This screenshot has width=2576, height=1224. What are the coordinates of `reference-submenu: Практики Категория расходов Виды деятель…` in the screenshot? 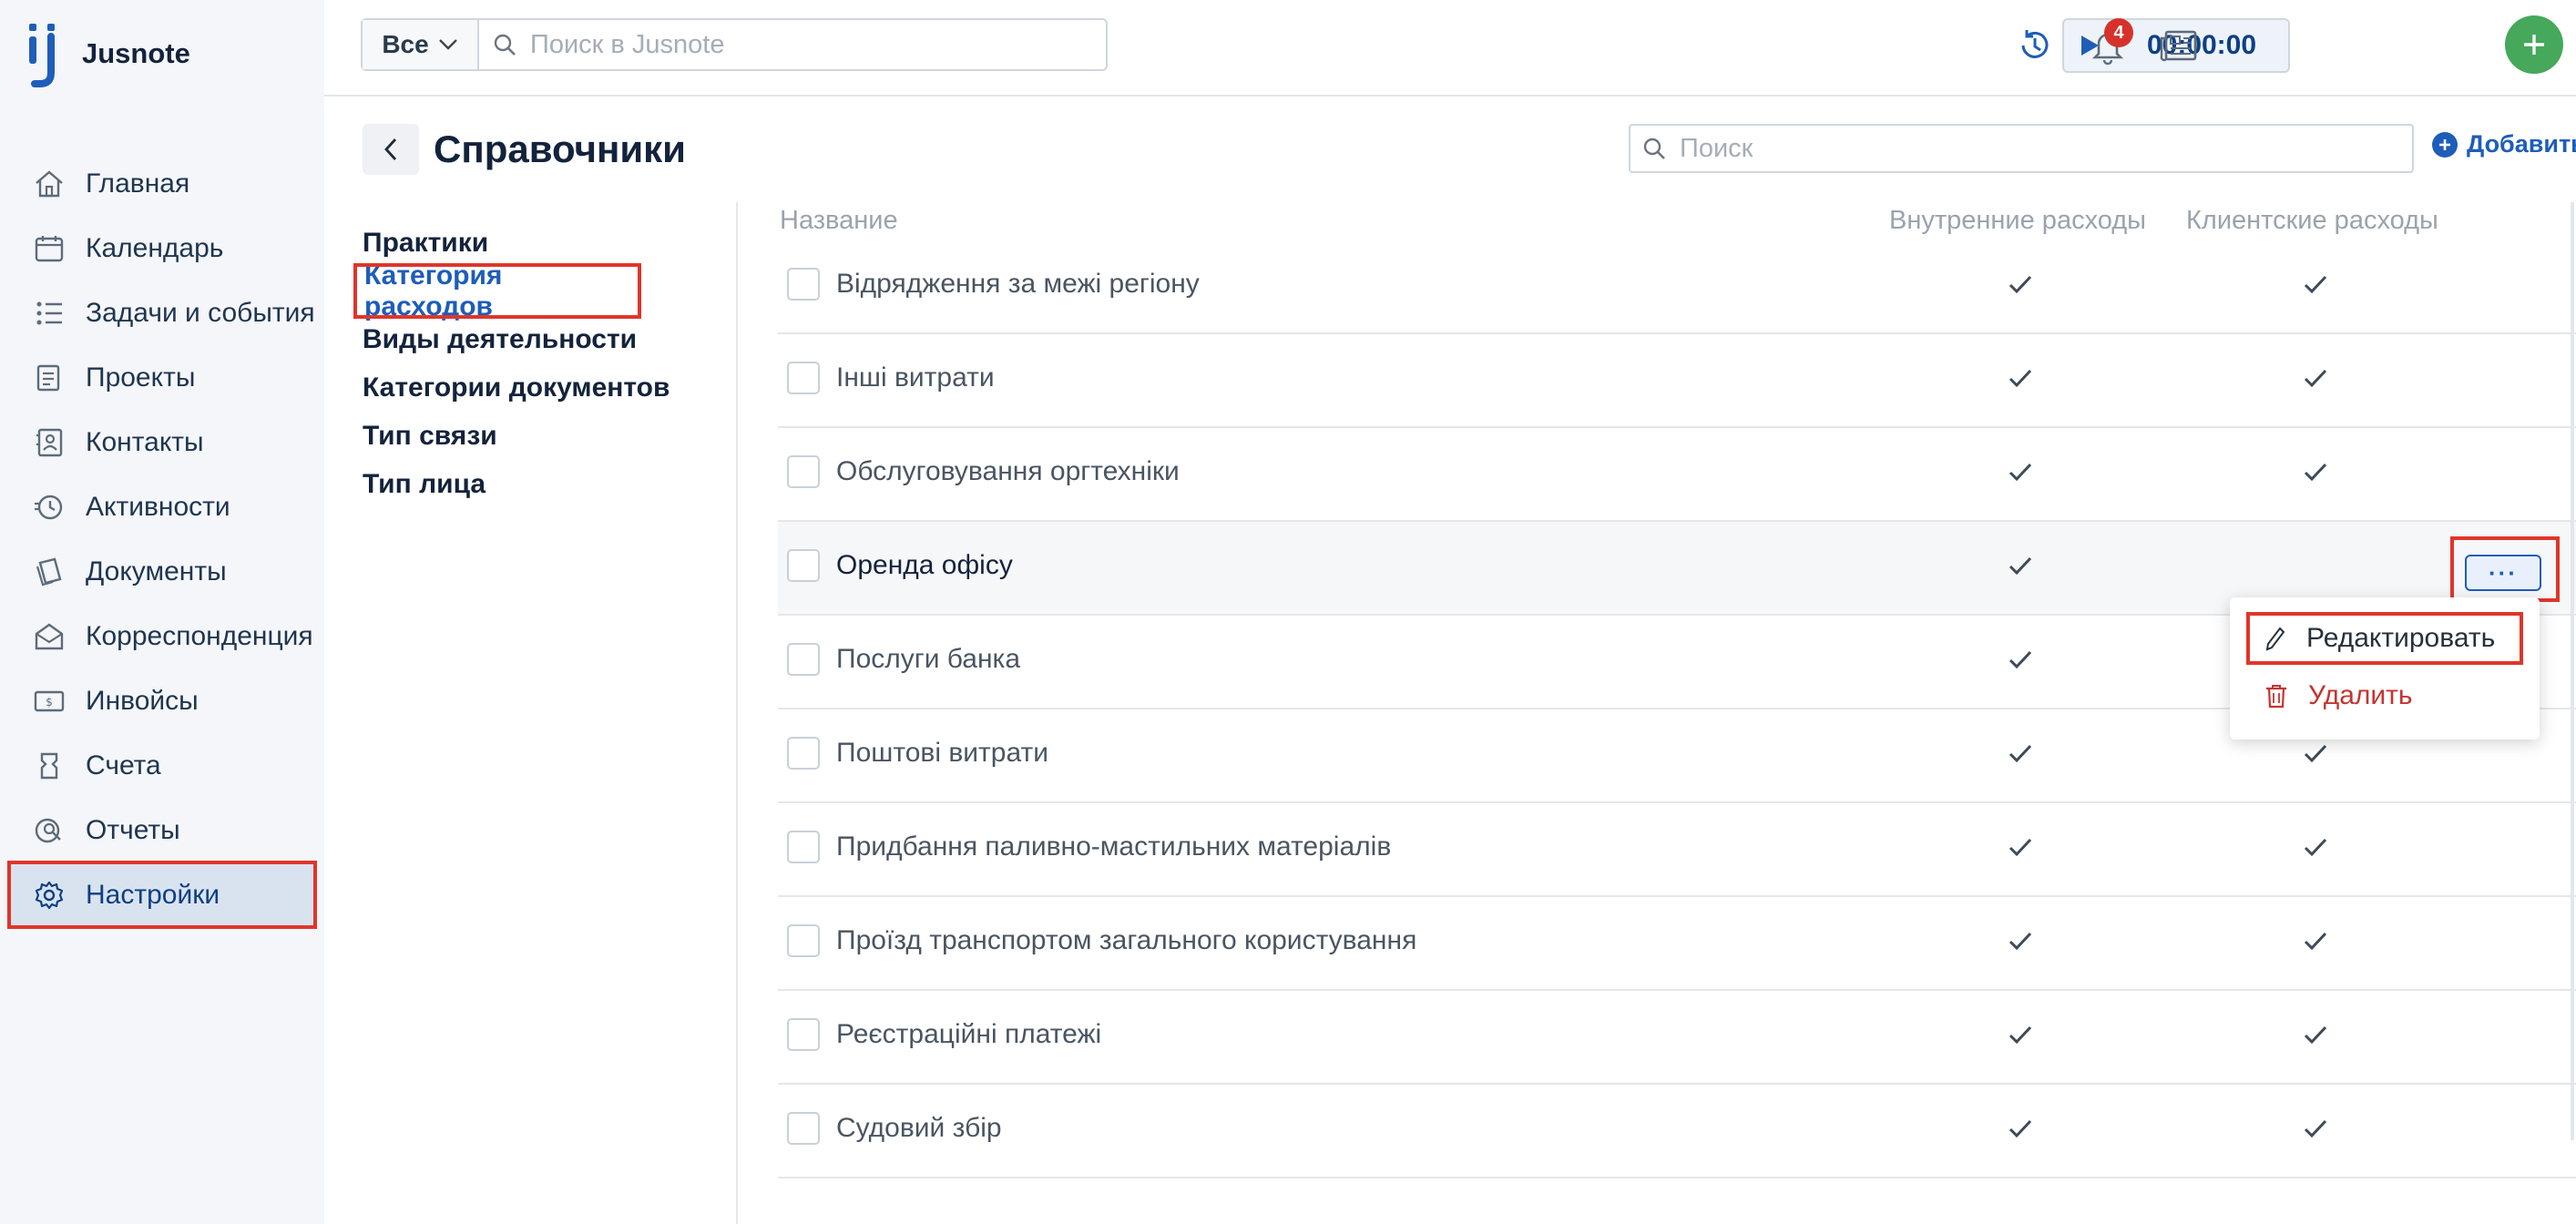 It's located at (540, 364).